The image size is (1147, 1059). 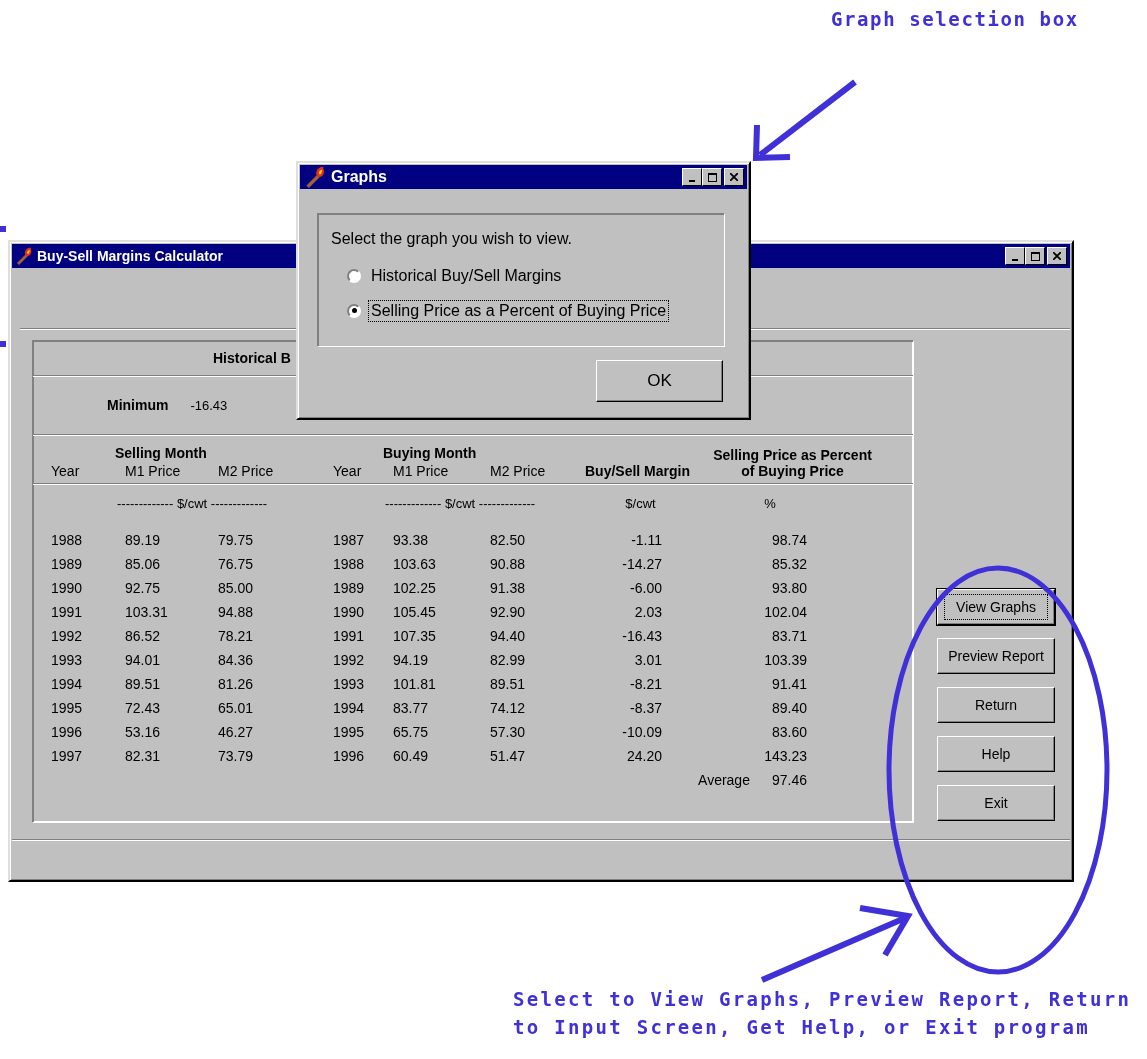 I want to click on table-cell-text: 74.12, so click(x=508, y=709).